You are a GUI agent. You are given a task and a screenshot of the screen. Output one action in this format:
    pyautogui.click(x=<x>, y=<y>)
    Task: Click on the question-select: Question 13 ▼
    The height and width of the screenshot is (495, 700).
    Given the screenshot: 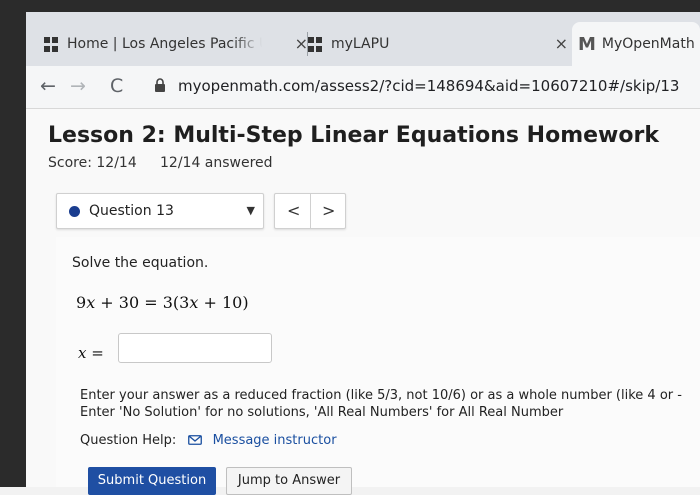 What is the action you would take?
    pyautogui.click(x=160, y=211)
    